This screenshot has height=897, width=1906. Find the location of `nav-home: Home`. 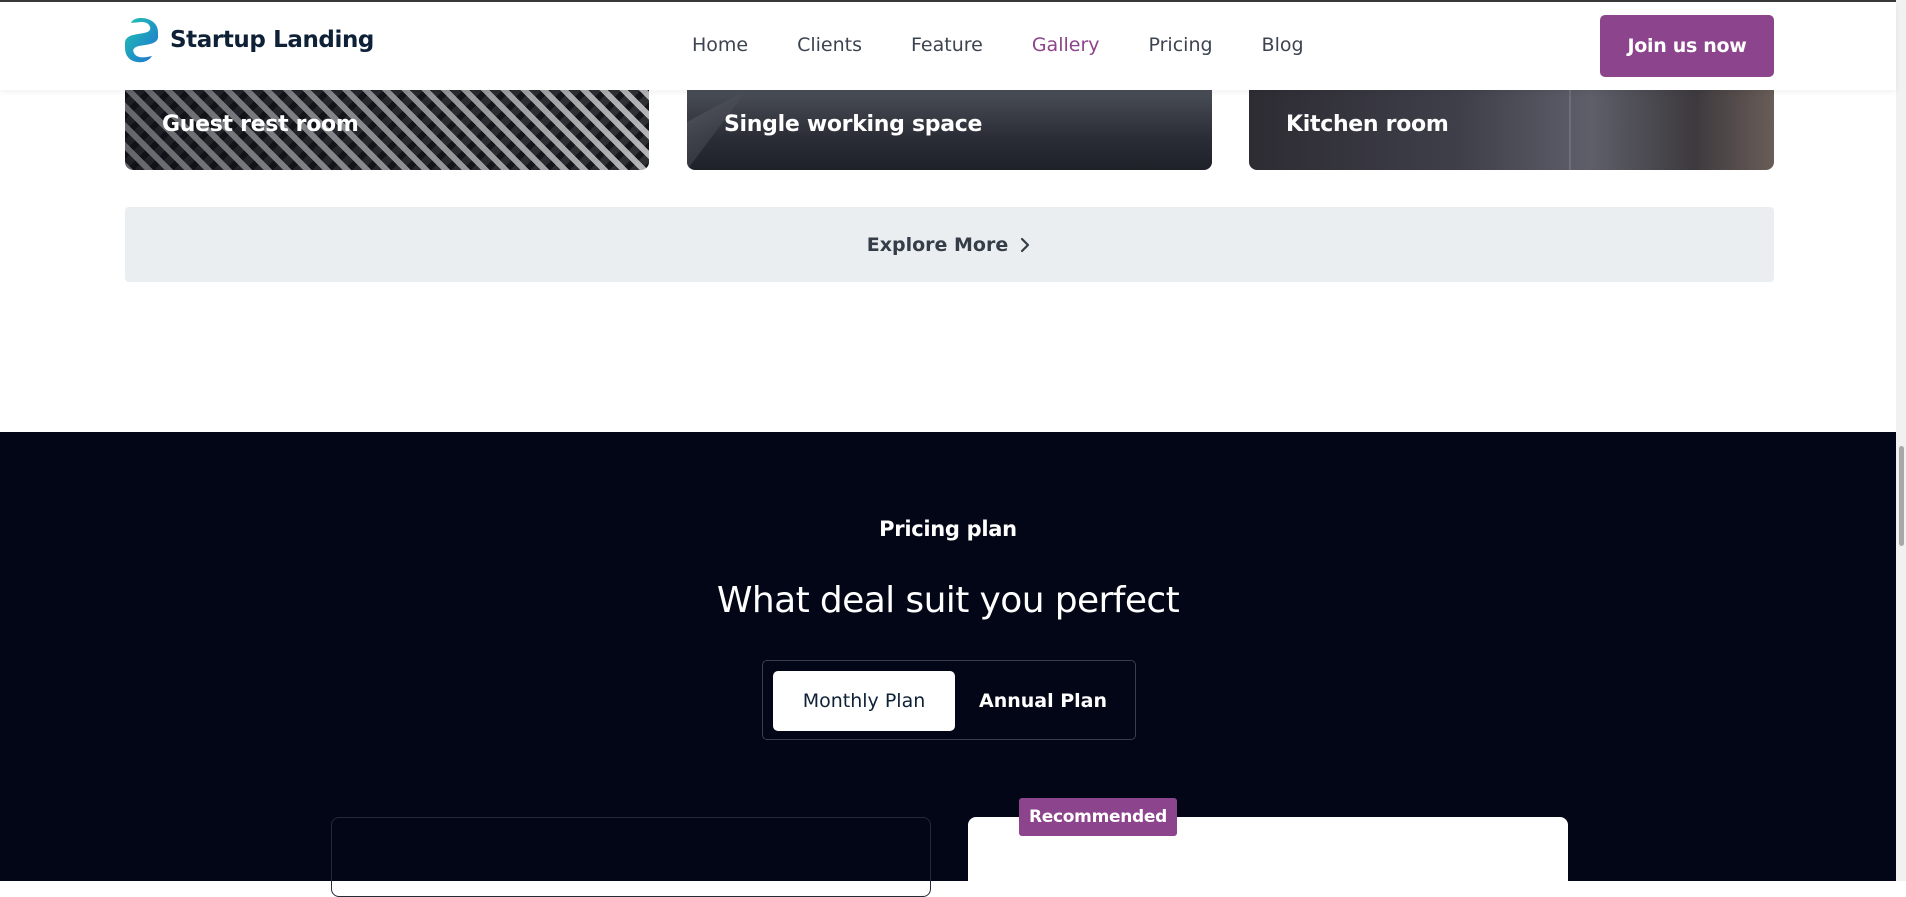

nav-home: Home is located at coordinates (720, 45).